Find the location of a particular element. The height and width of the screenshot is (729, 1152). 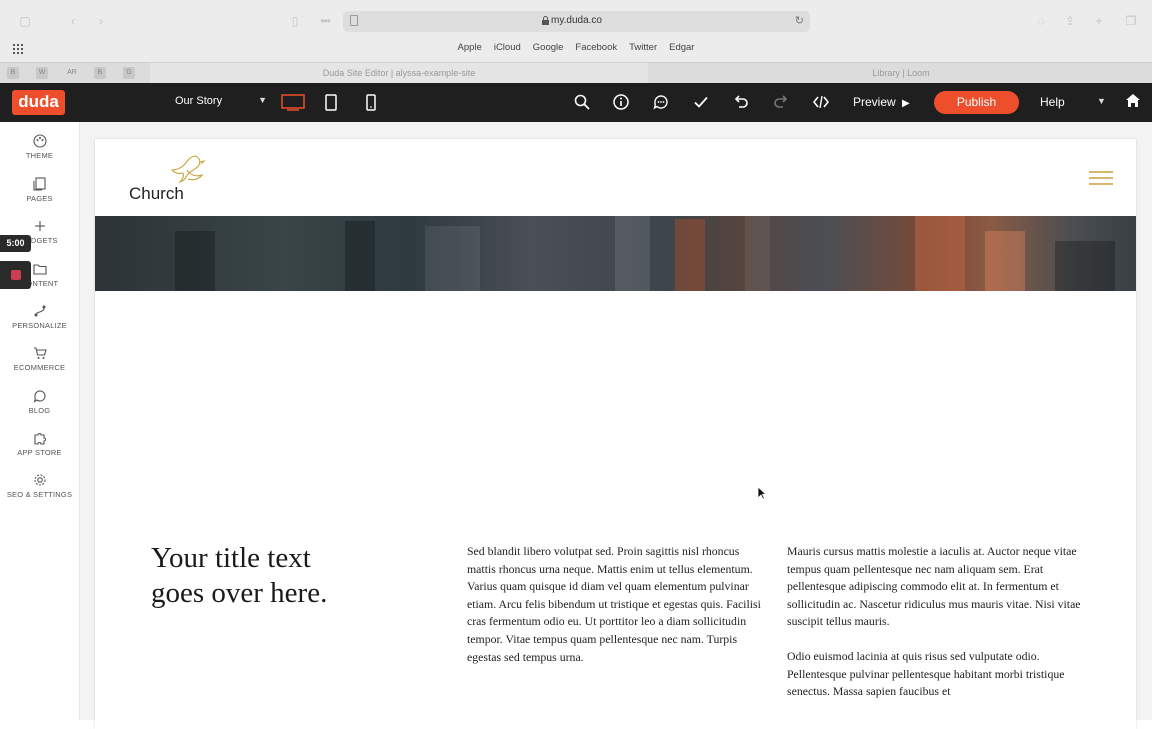

sidebar-item-pages: PAGES is located at coordinates (39, 190).